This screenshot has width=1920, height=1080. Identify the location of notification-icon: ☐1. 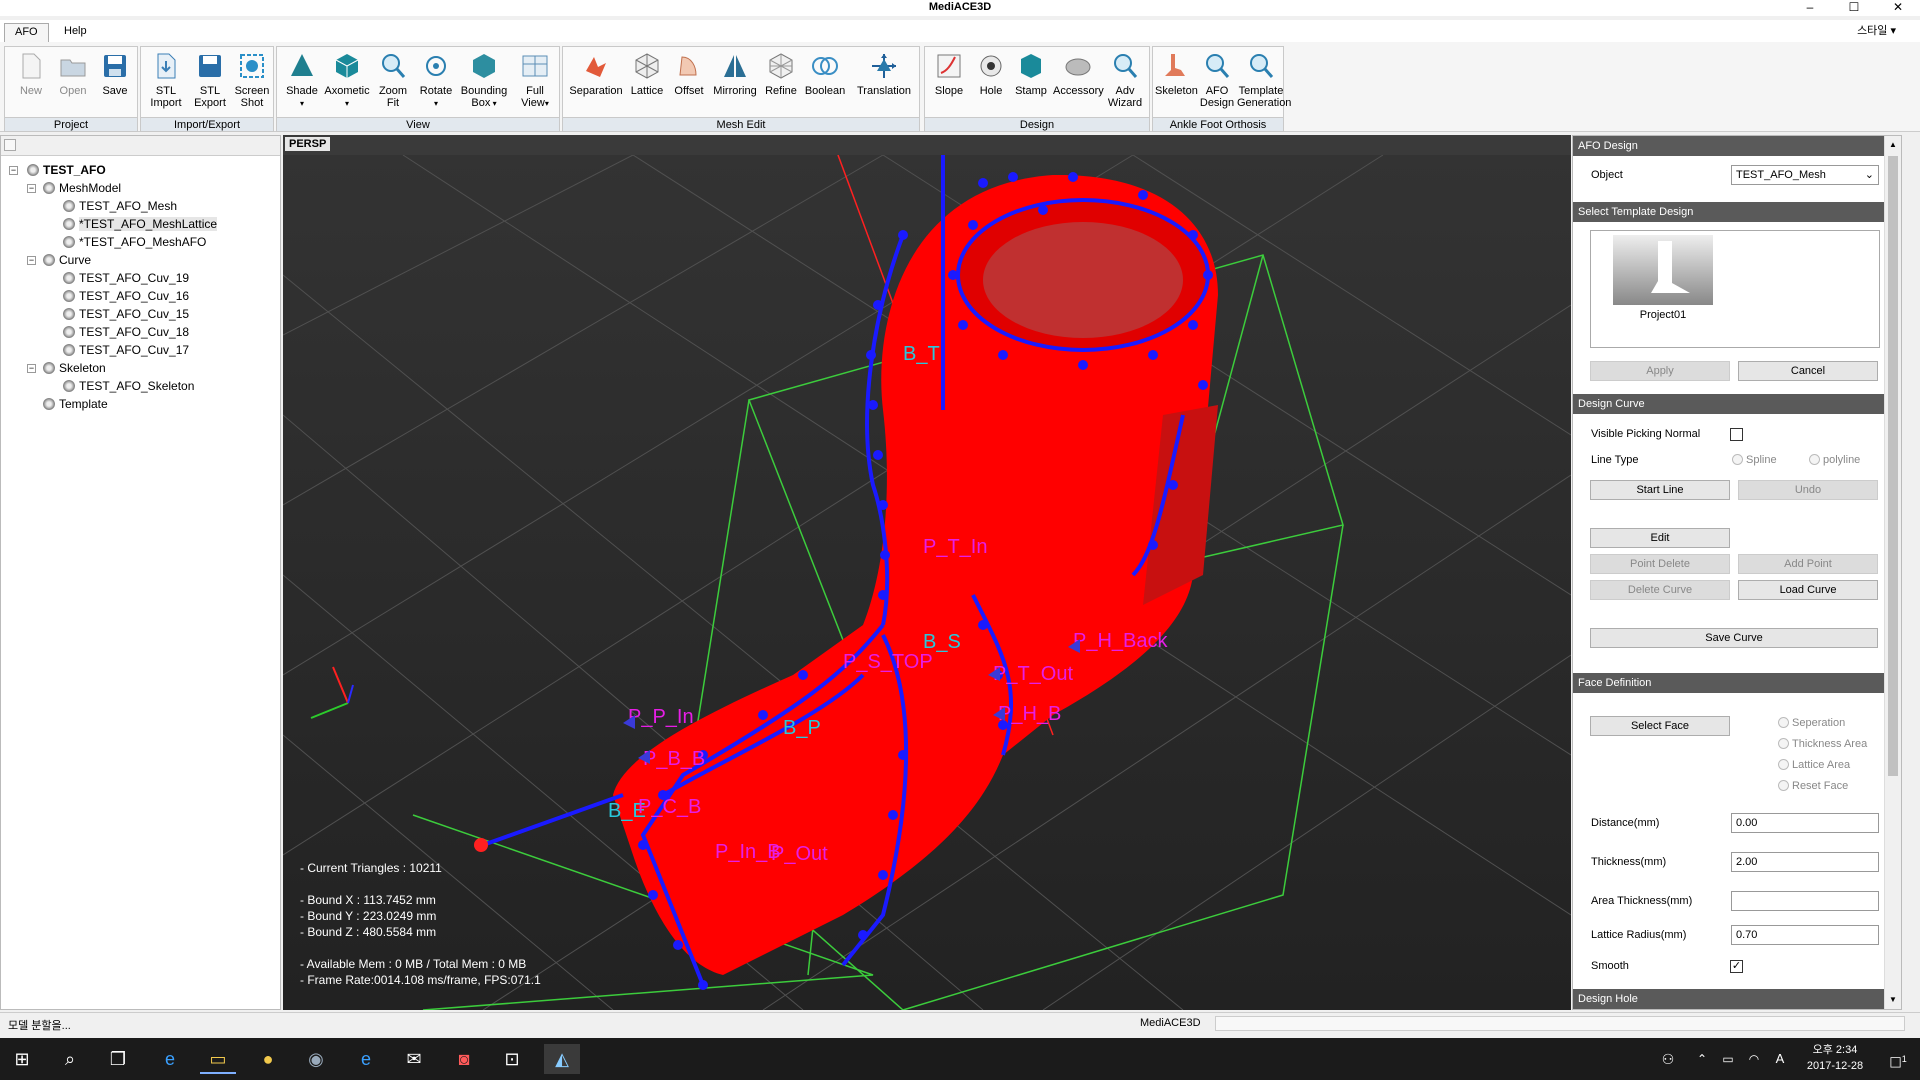
(1898, 1059).